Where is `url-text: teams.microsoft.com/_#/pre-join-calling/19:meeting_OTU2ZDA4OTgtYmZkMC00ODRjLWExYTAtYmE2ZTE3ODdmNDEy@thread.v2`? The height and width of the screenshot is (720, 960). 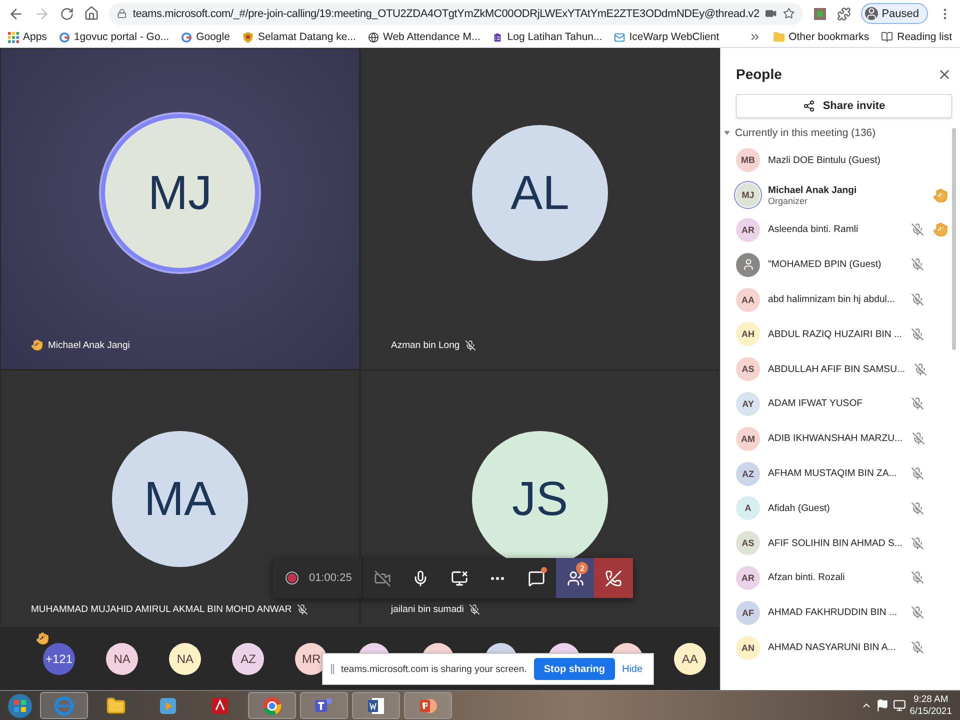
url-text: teams.microsoft.com/_#/pre-join-calling/19:meeting_OTU2ZDA4OTgtYmZkMC00ODRjLWExYTAtYmE2ZTE3ODdmNDEy@thread.v2 is located at coordinates (446, 14).